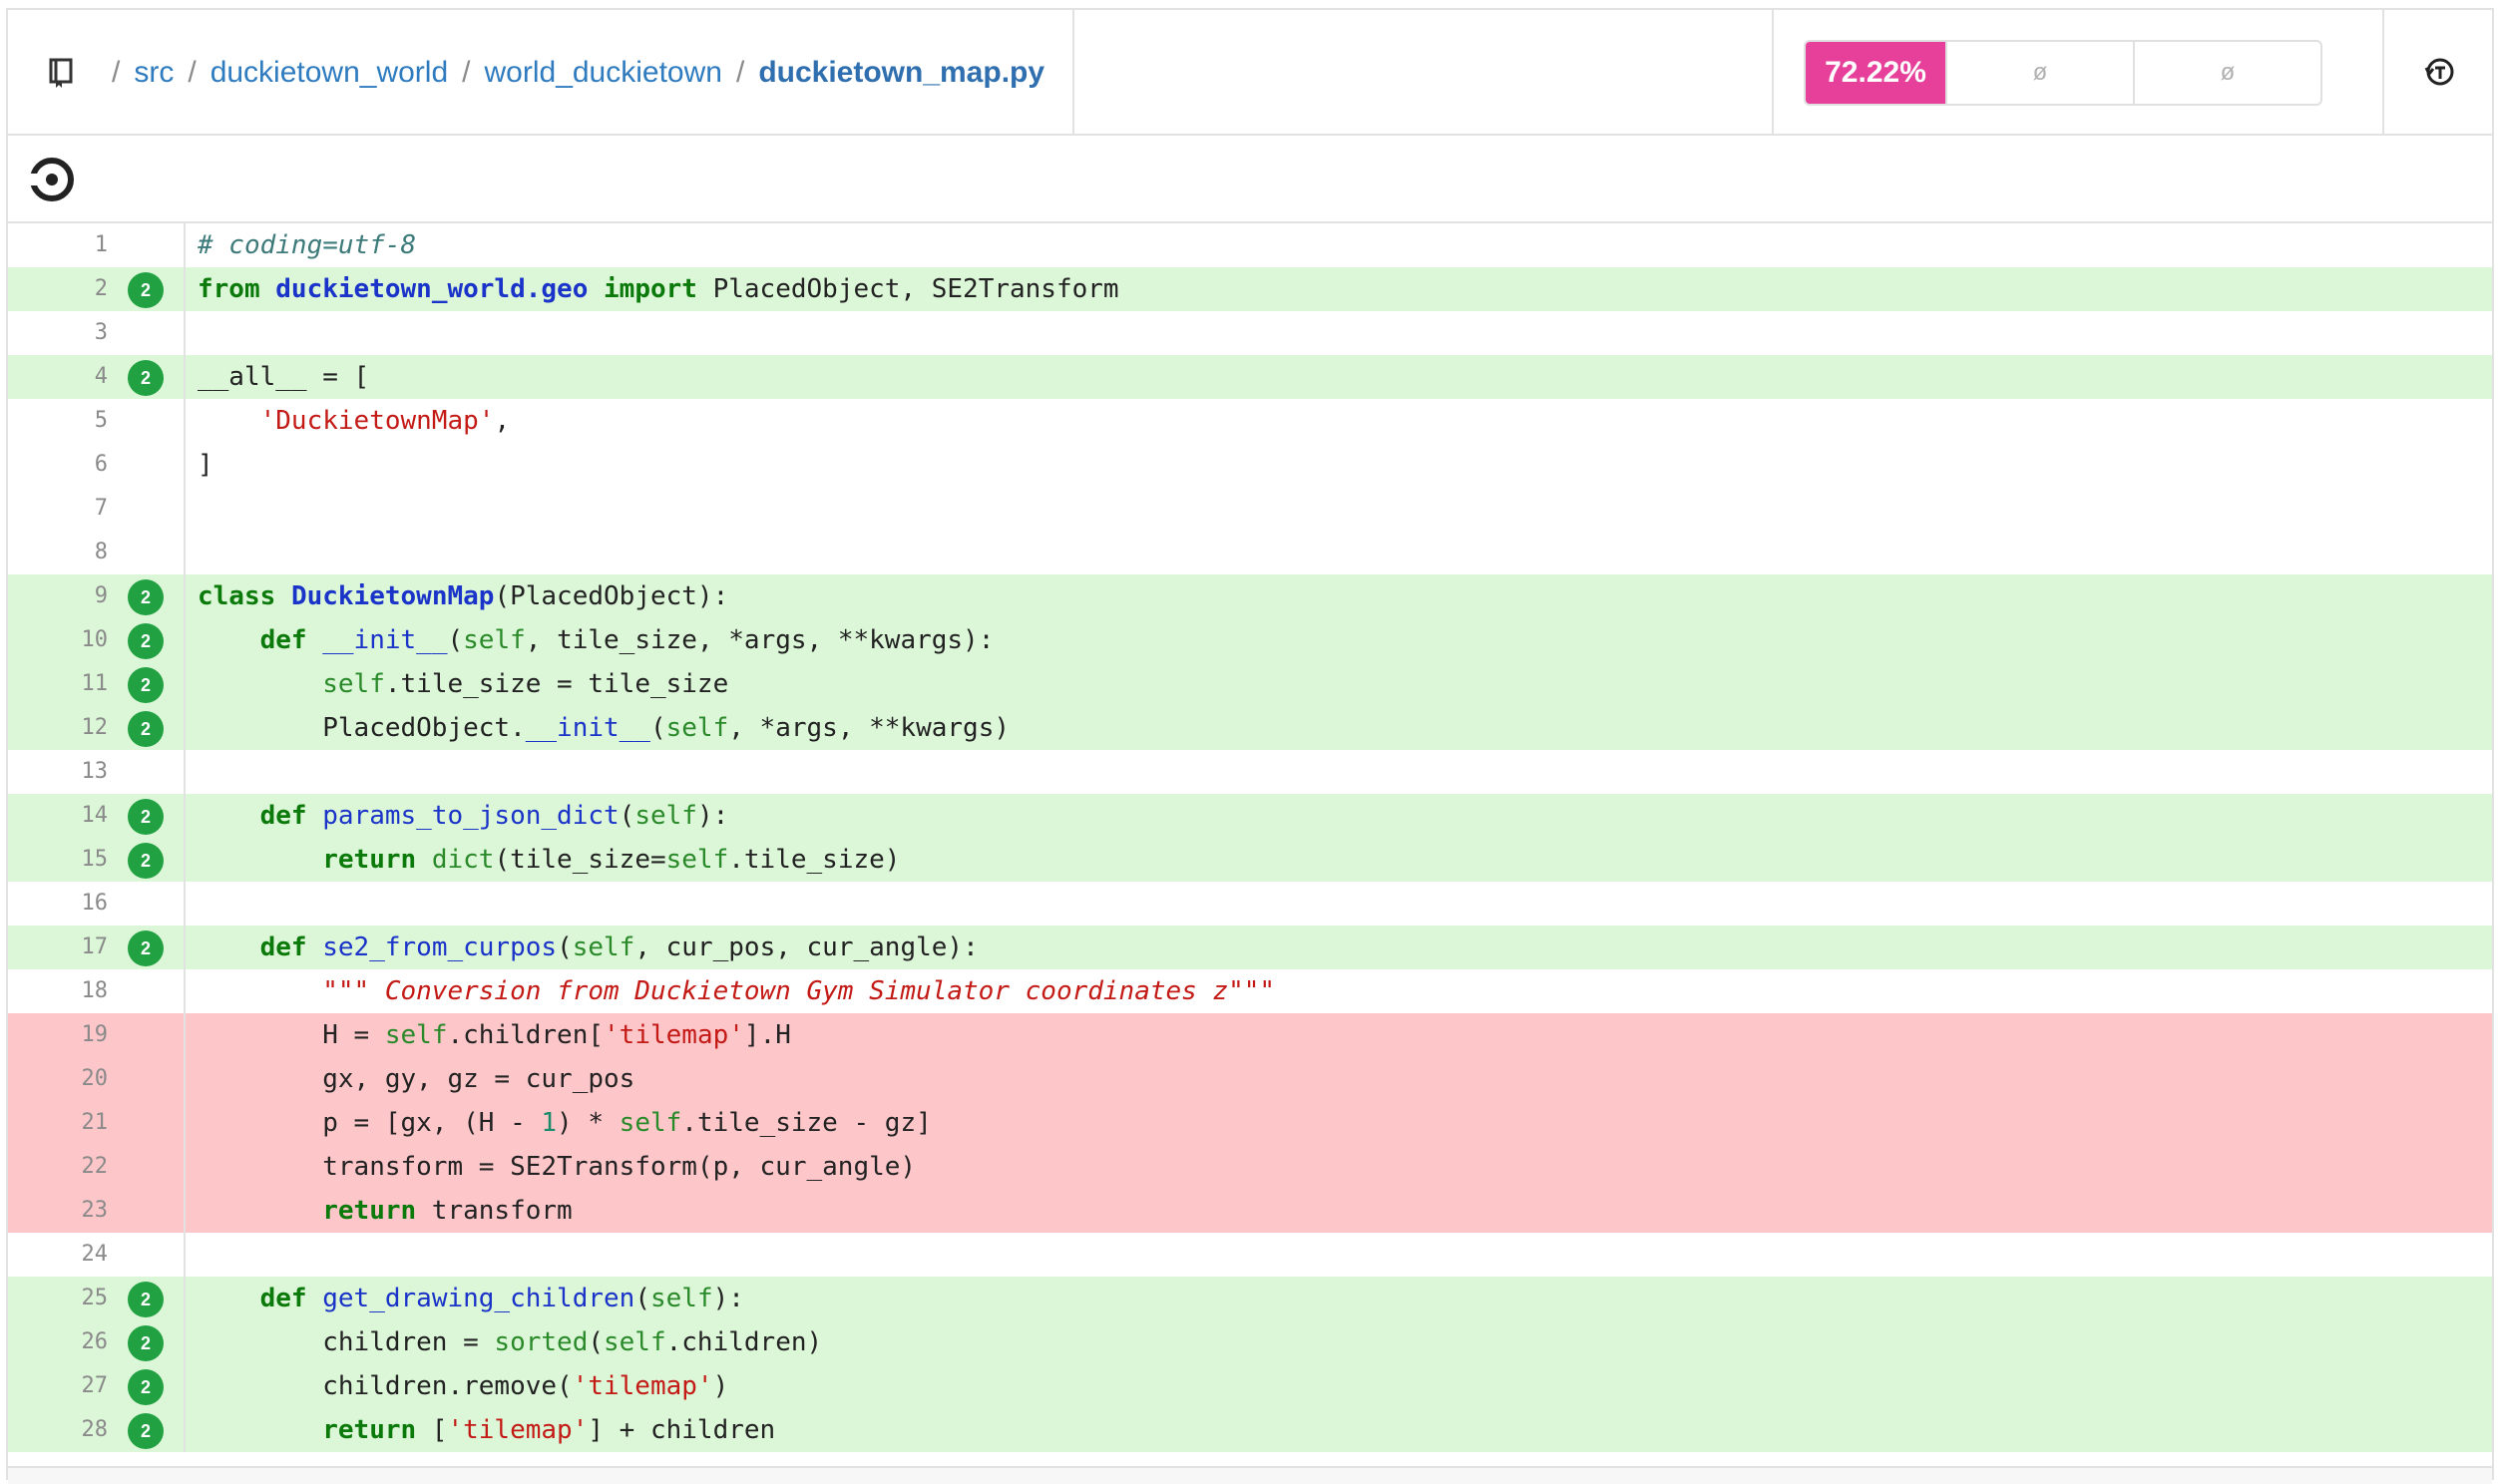 The width and height of the screenshot is (2499, 1484). I want to click on line-number: 16, so click(59, 904).